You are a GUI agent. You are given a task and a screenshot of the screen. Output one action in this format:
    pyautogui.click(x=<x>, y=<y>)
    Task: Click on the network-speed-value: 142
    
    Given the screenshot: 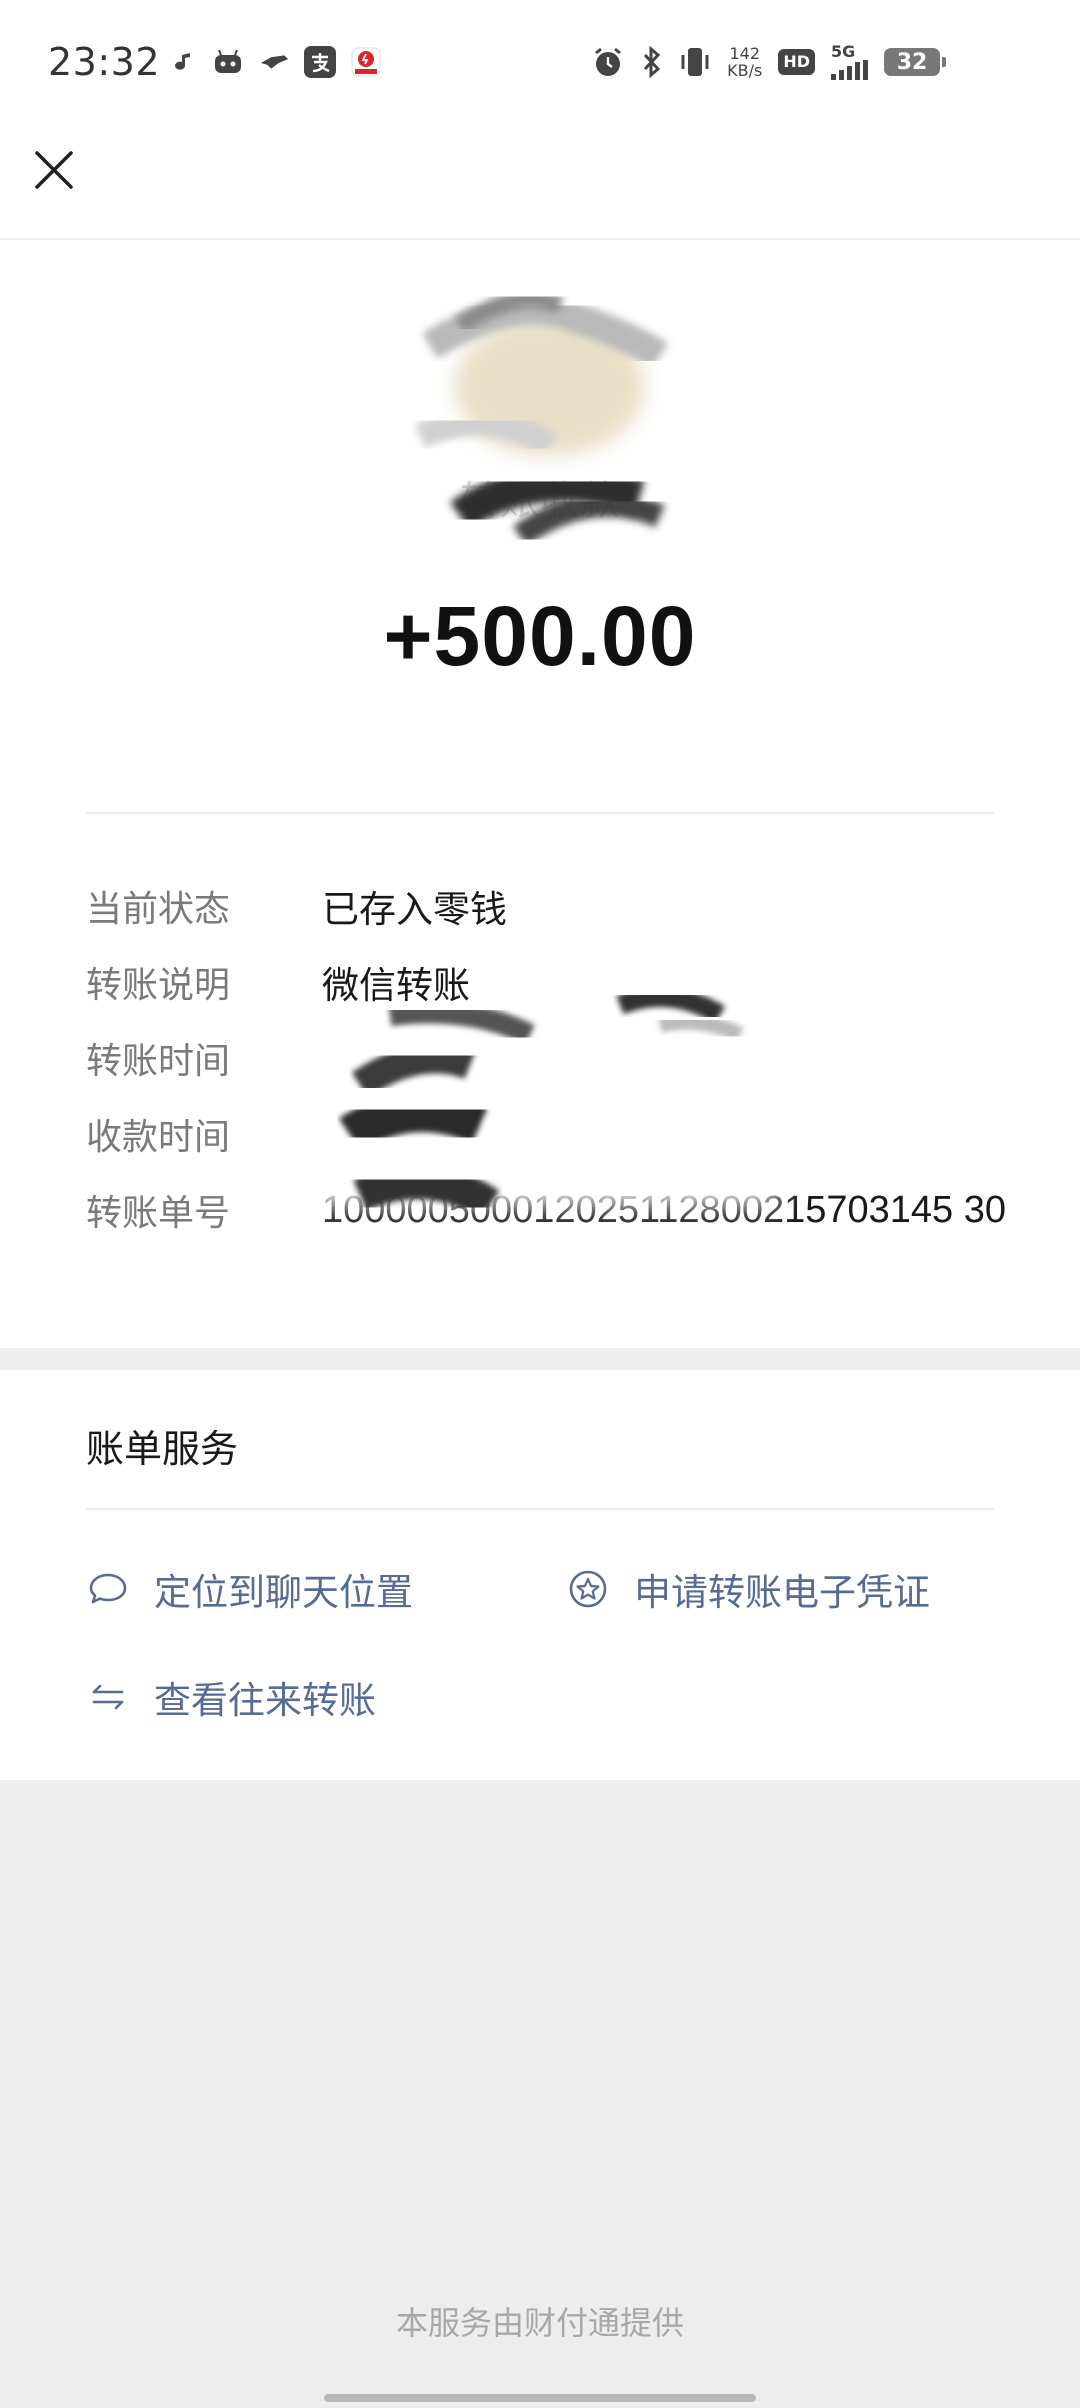 What is the action you would take?
    pyautogui.click(x=744, y=53)
    